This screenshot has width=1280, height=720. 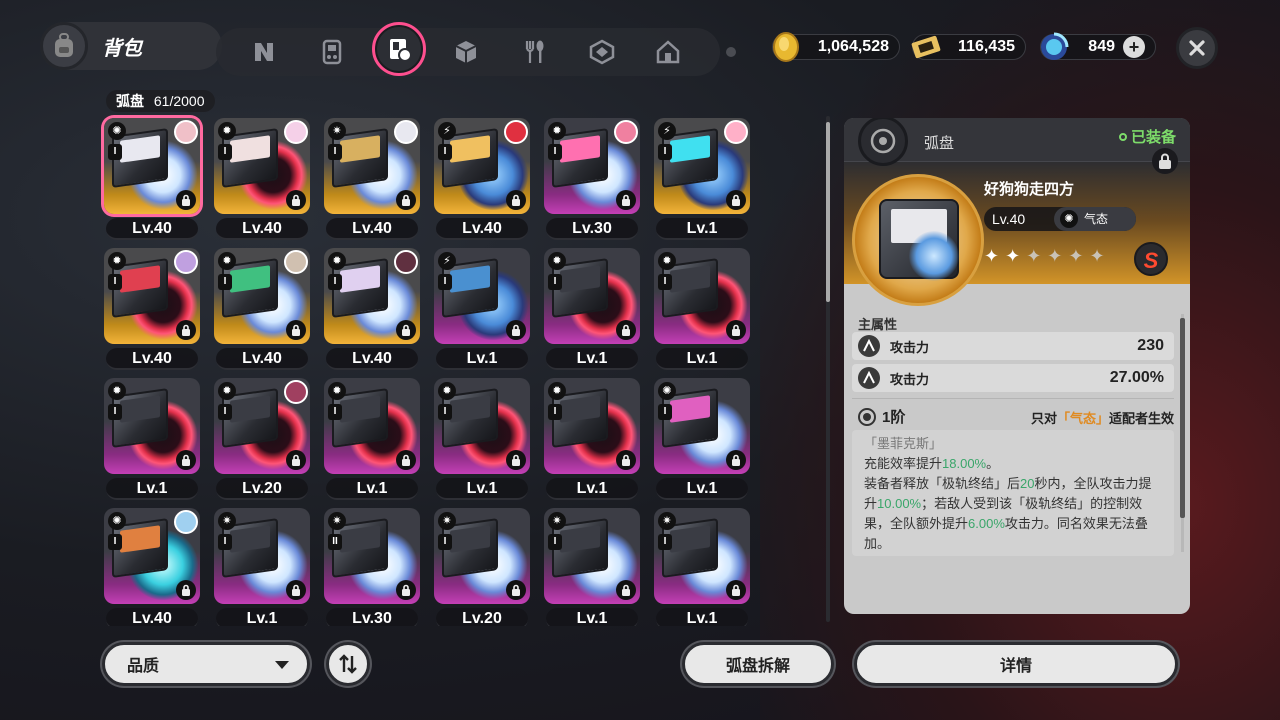 I want to click on star-icon: ✦, so click(x=1034, y=256).